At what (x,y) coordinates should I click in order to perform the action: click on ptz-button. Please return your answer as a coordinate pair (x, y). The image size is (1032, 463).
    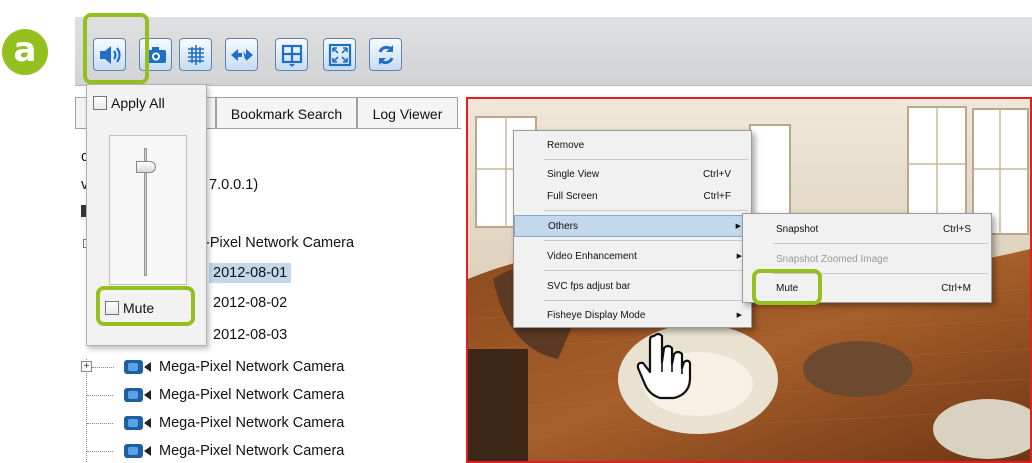
    Looking at the image, I should click on (241, 54).